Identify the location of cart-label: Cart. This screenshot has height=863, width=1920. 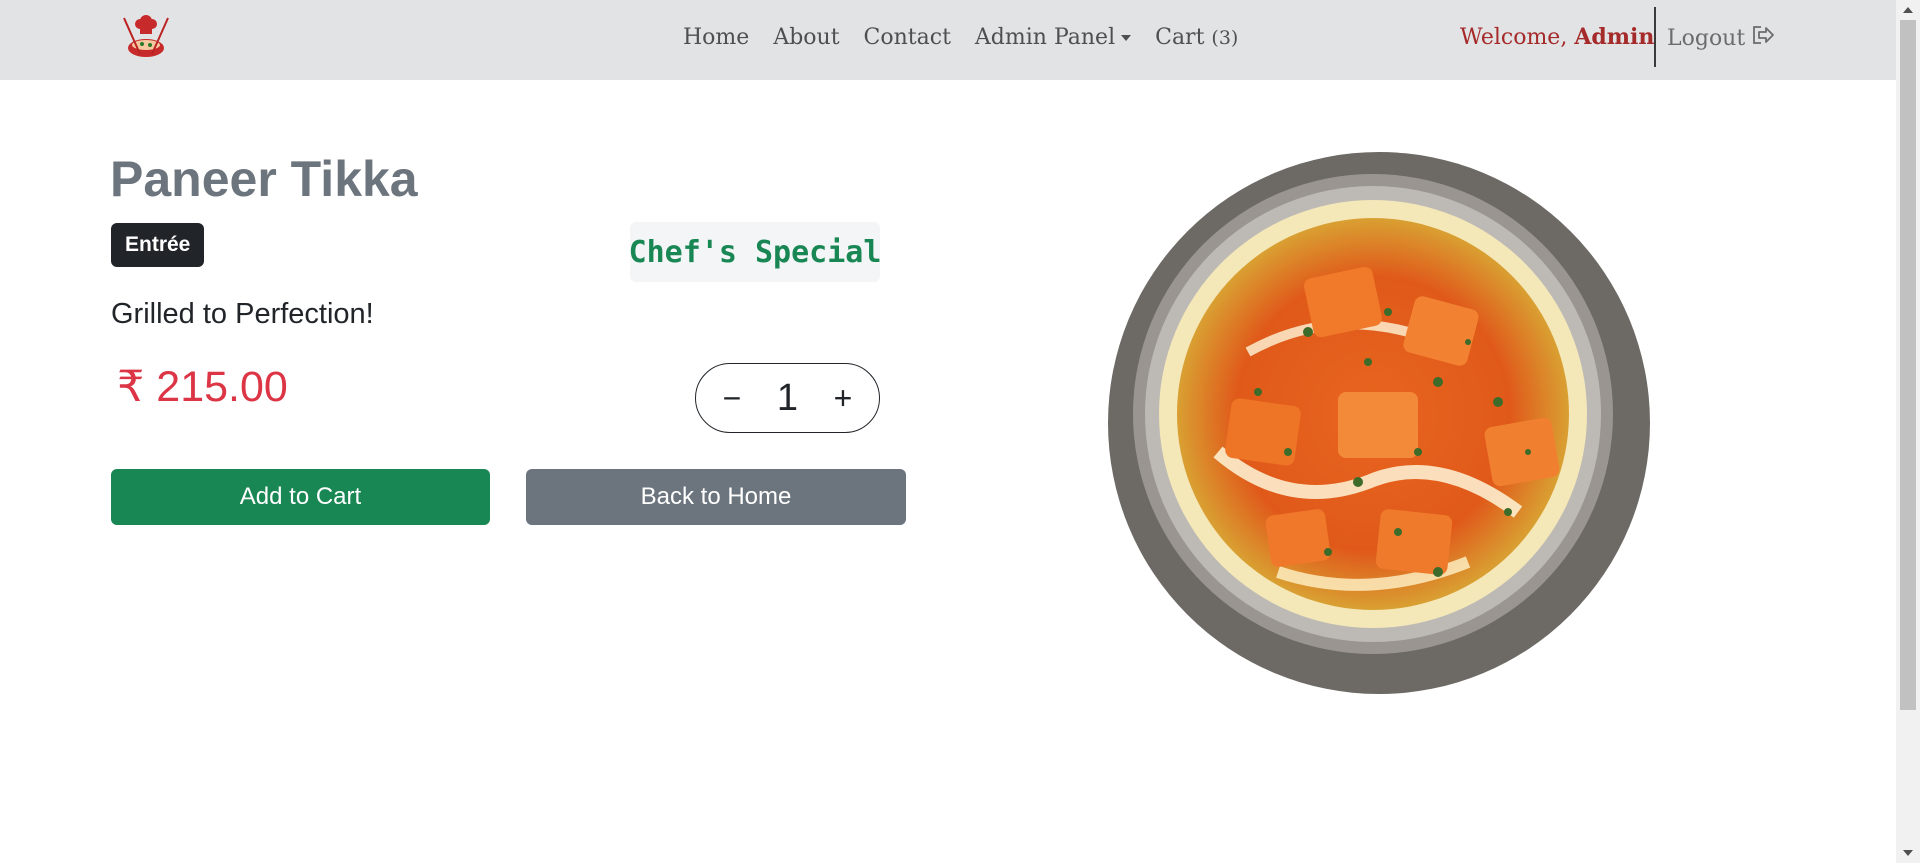
(1180, 37).